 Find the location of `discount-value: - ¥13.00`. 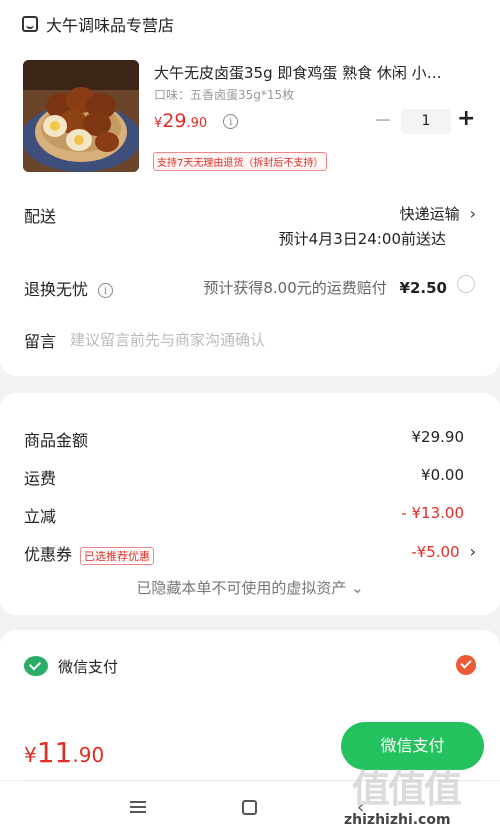

discount-value: - ¥13.00 is located at coordinates (432, 513).